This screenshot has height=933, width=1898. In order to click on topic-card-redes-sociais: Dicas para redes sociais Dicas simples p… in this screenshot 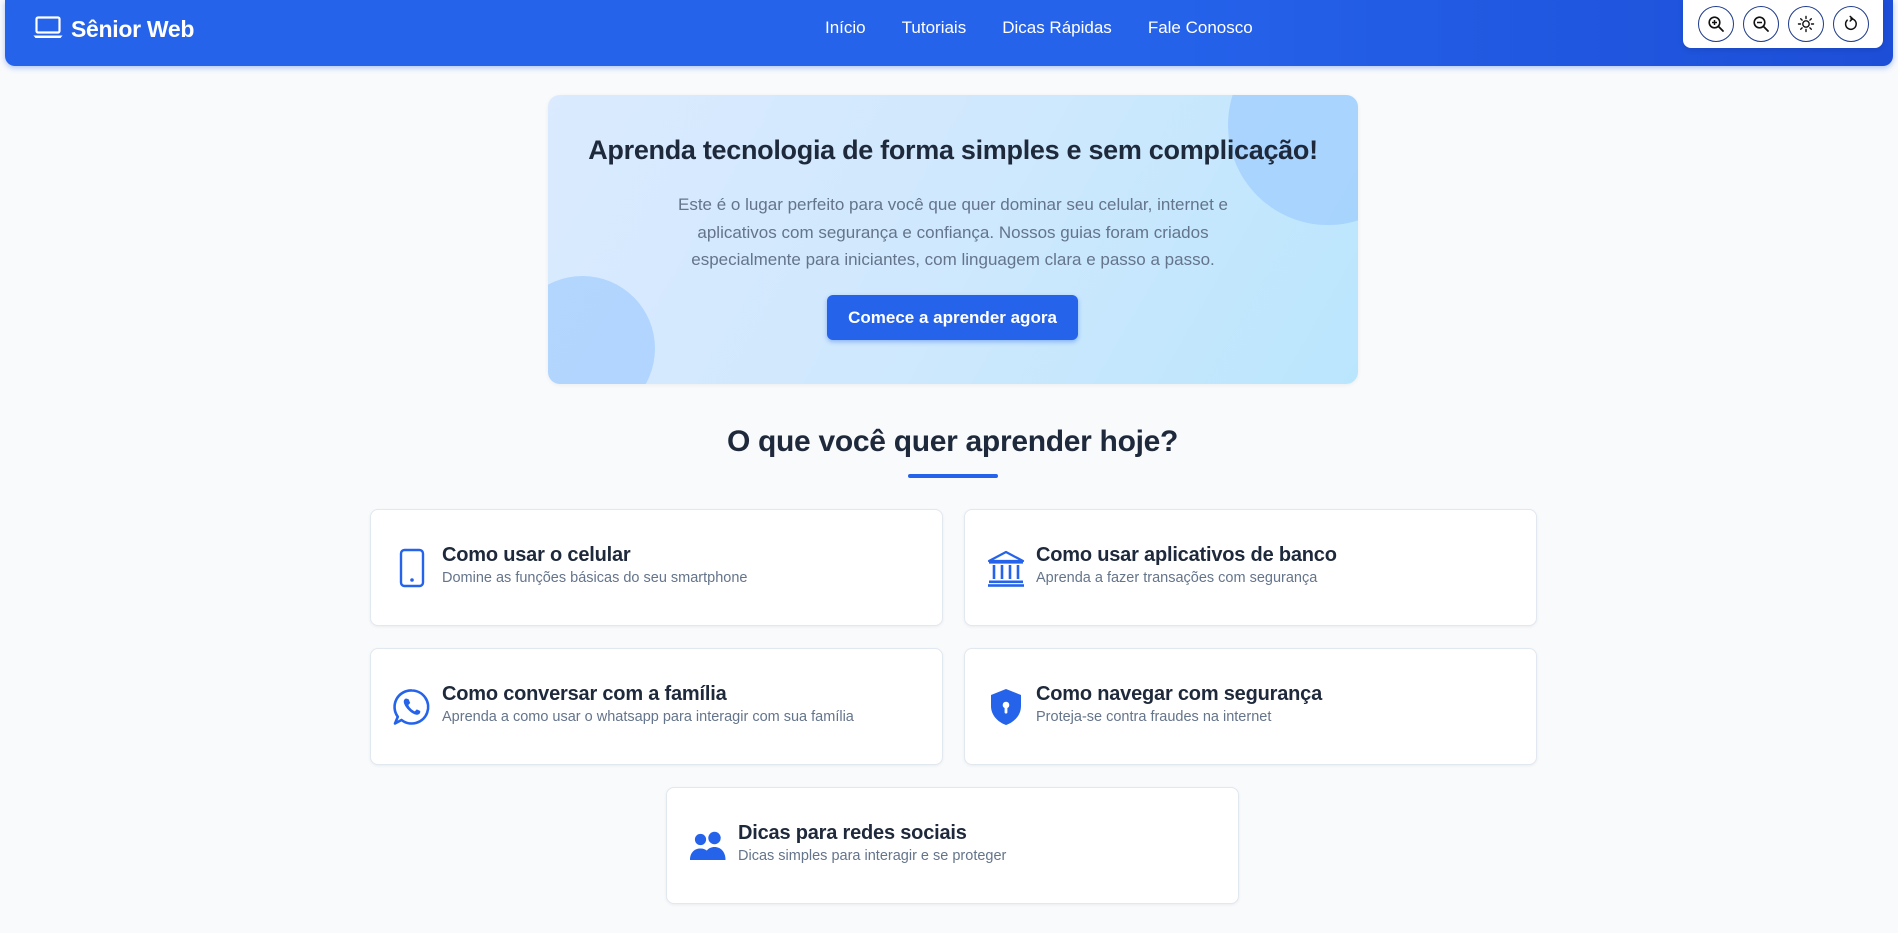, I will do `click(952, 845)`.